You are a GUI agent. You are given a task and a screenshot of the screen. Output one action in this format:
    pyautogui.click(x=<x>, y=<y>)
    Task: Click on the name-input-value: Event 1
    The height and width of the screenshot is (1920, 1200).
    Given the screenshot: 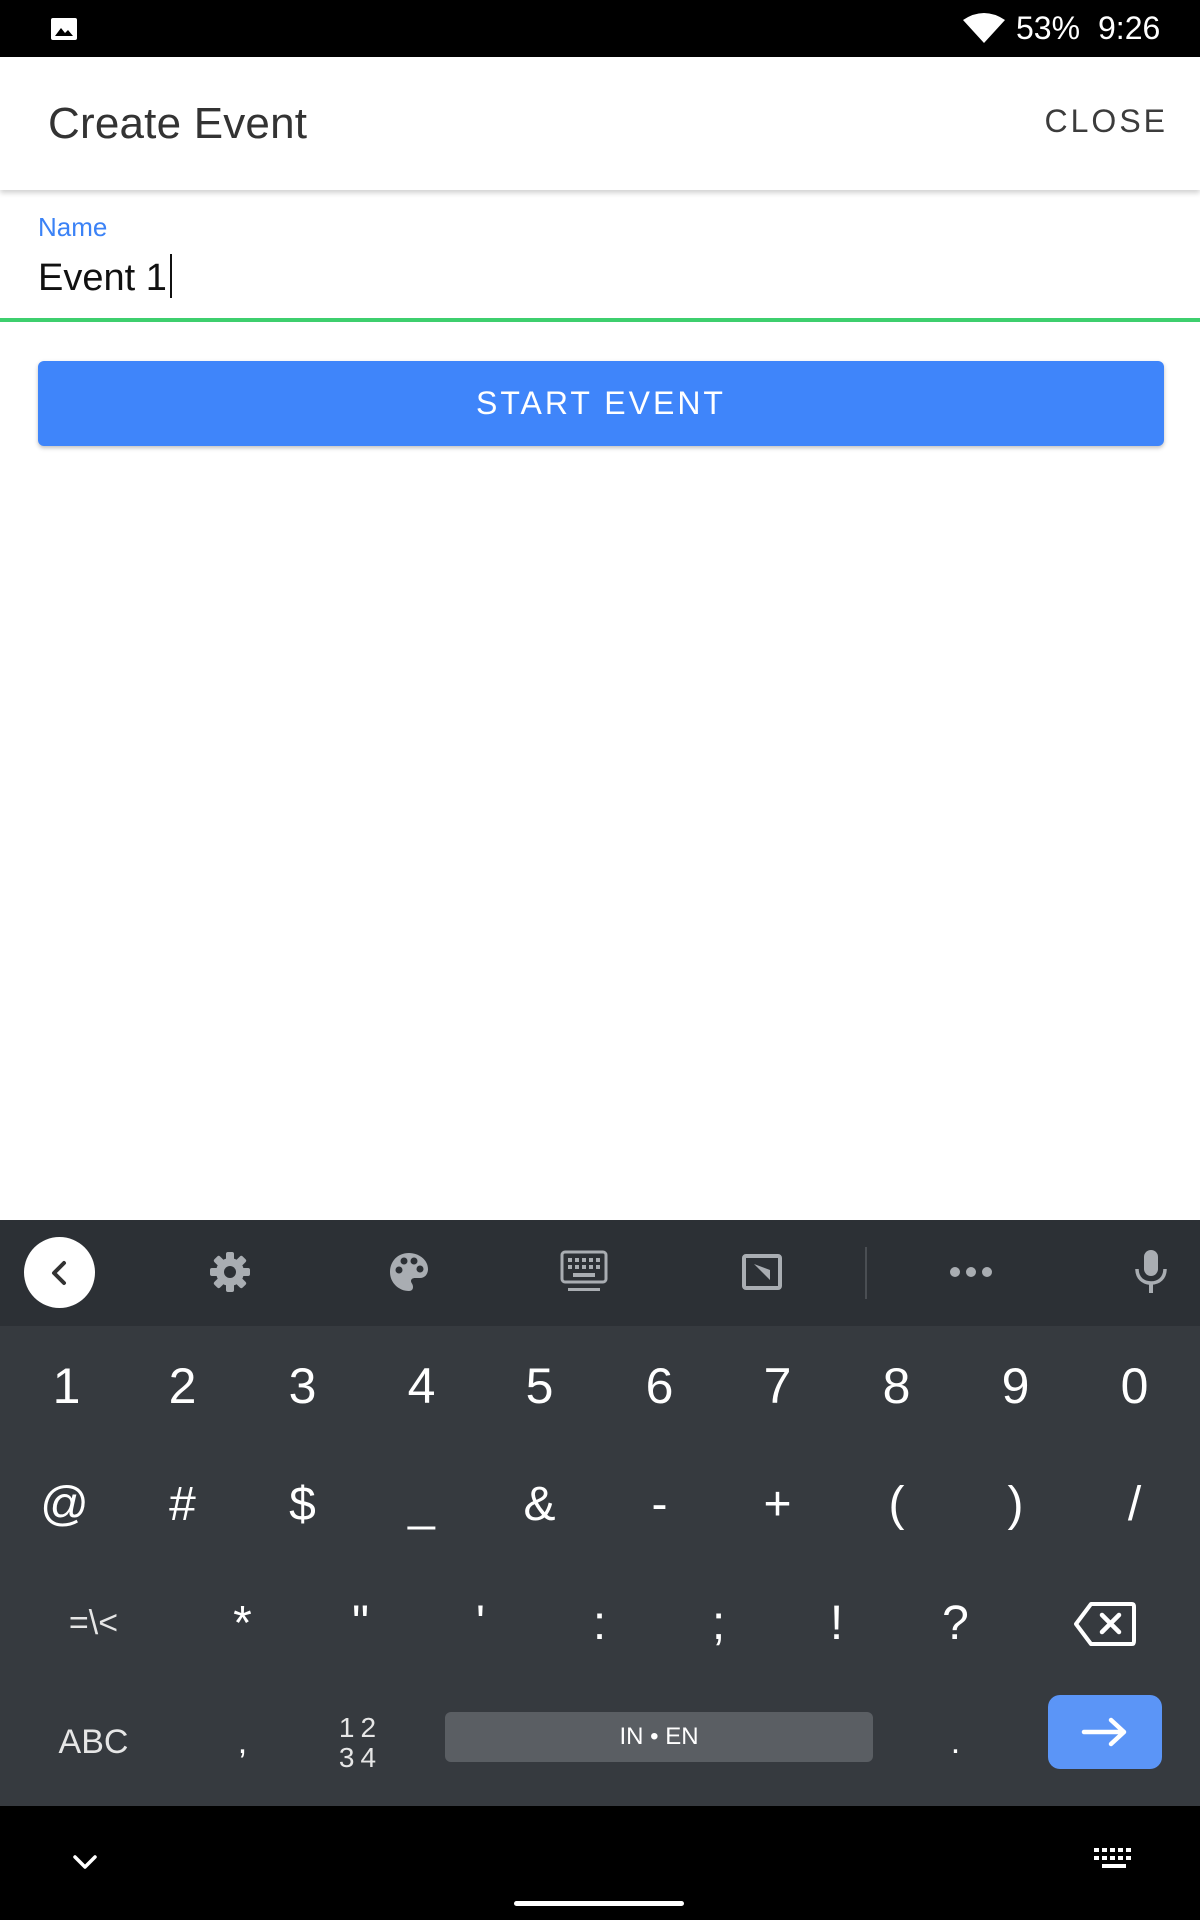 What is the action you would take?
    pyautogui.click(x=102, y=278)
    